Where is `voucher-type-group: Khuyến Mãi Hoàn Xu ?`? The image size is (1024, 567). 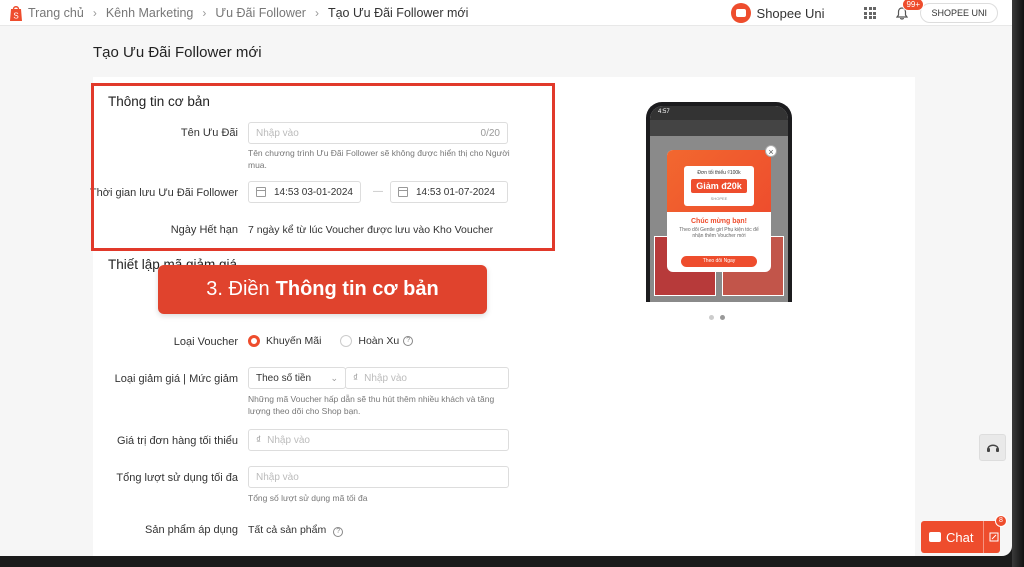
voucher-type-group: Khuyến Mãi Hoàn Xu ? is located at coordinates (331, 342).